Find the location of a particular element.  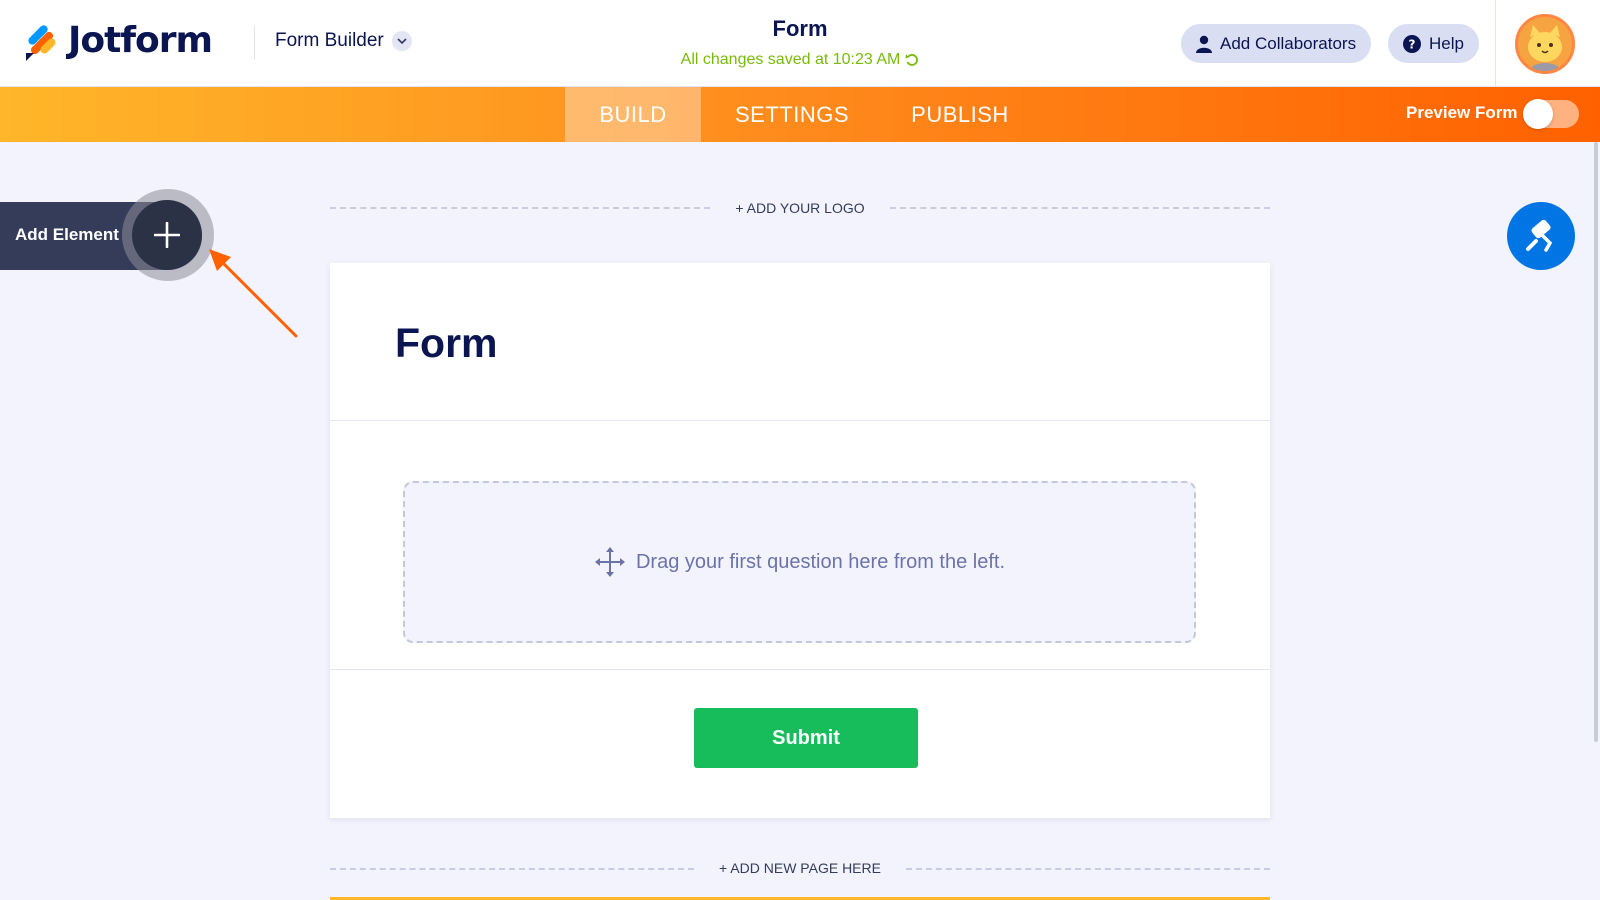

person-icon is located at coordinates (1204, 44).